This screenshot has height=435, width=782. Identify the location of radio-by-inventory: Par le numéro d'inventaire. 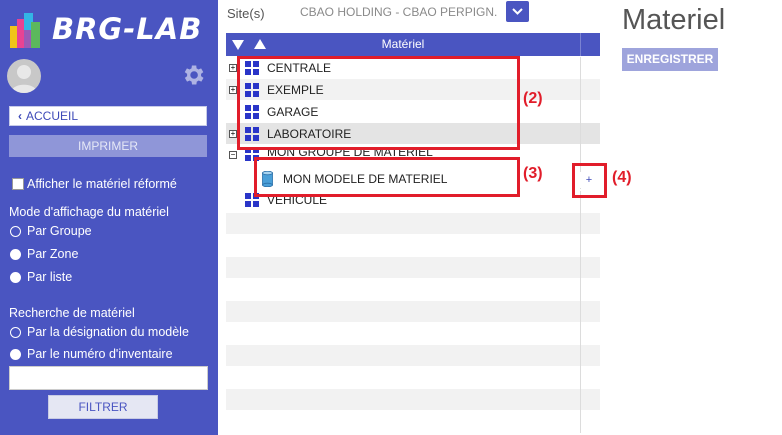
(91, 354).